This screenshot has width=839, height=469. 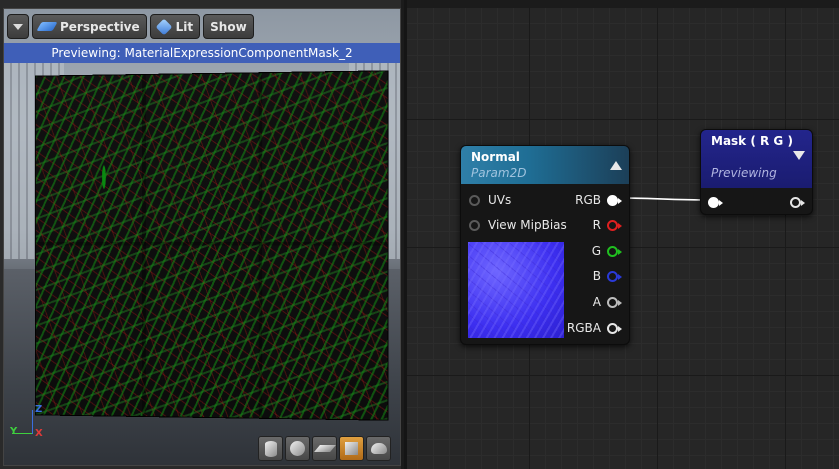 I want to click on node-header: Normal Param2D, so click(x=545, y=165).